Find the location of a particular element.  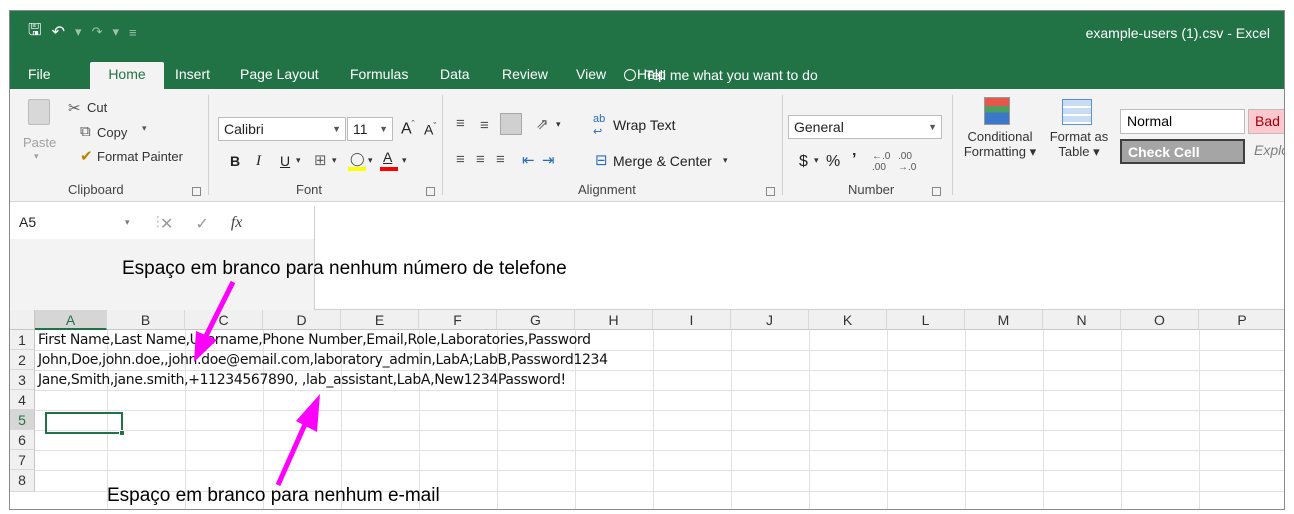

column-header-A: A is located at coordinates (71, 320).